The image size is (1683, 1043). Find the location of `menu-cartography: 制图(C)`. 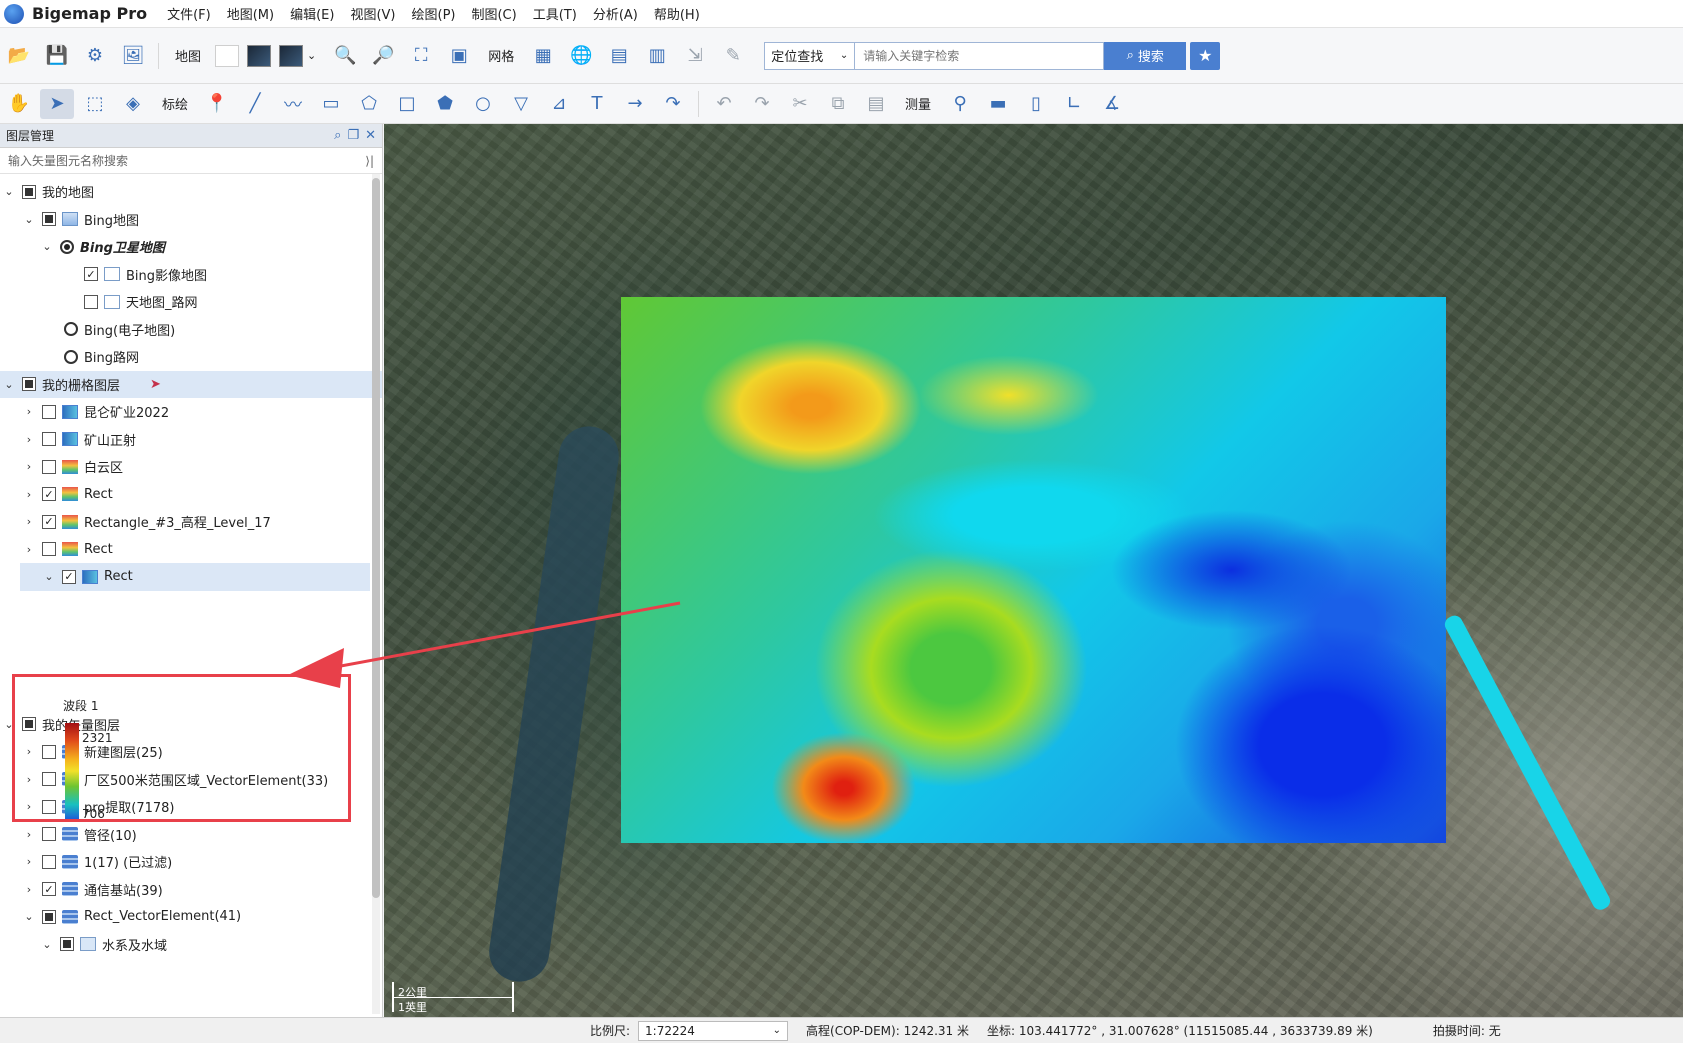

menu-cartography: 制图(C) is located at coordinates (493, 13).